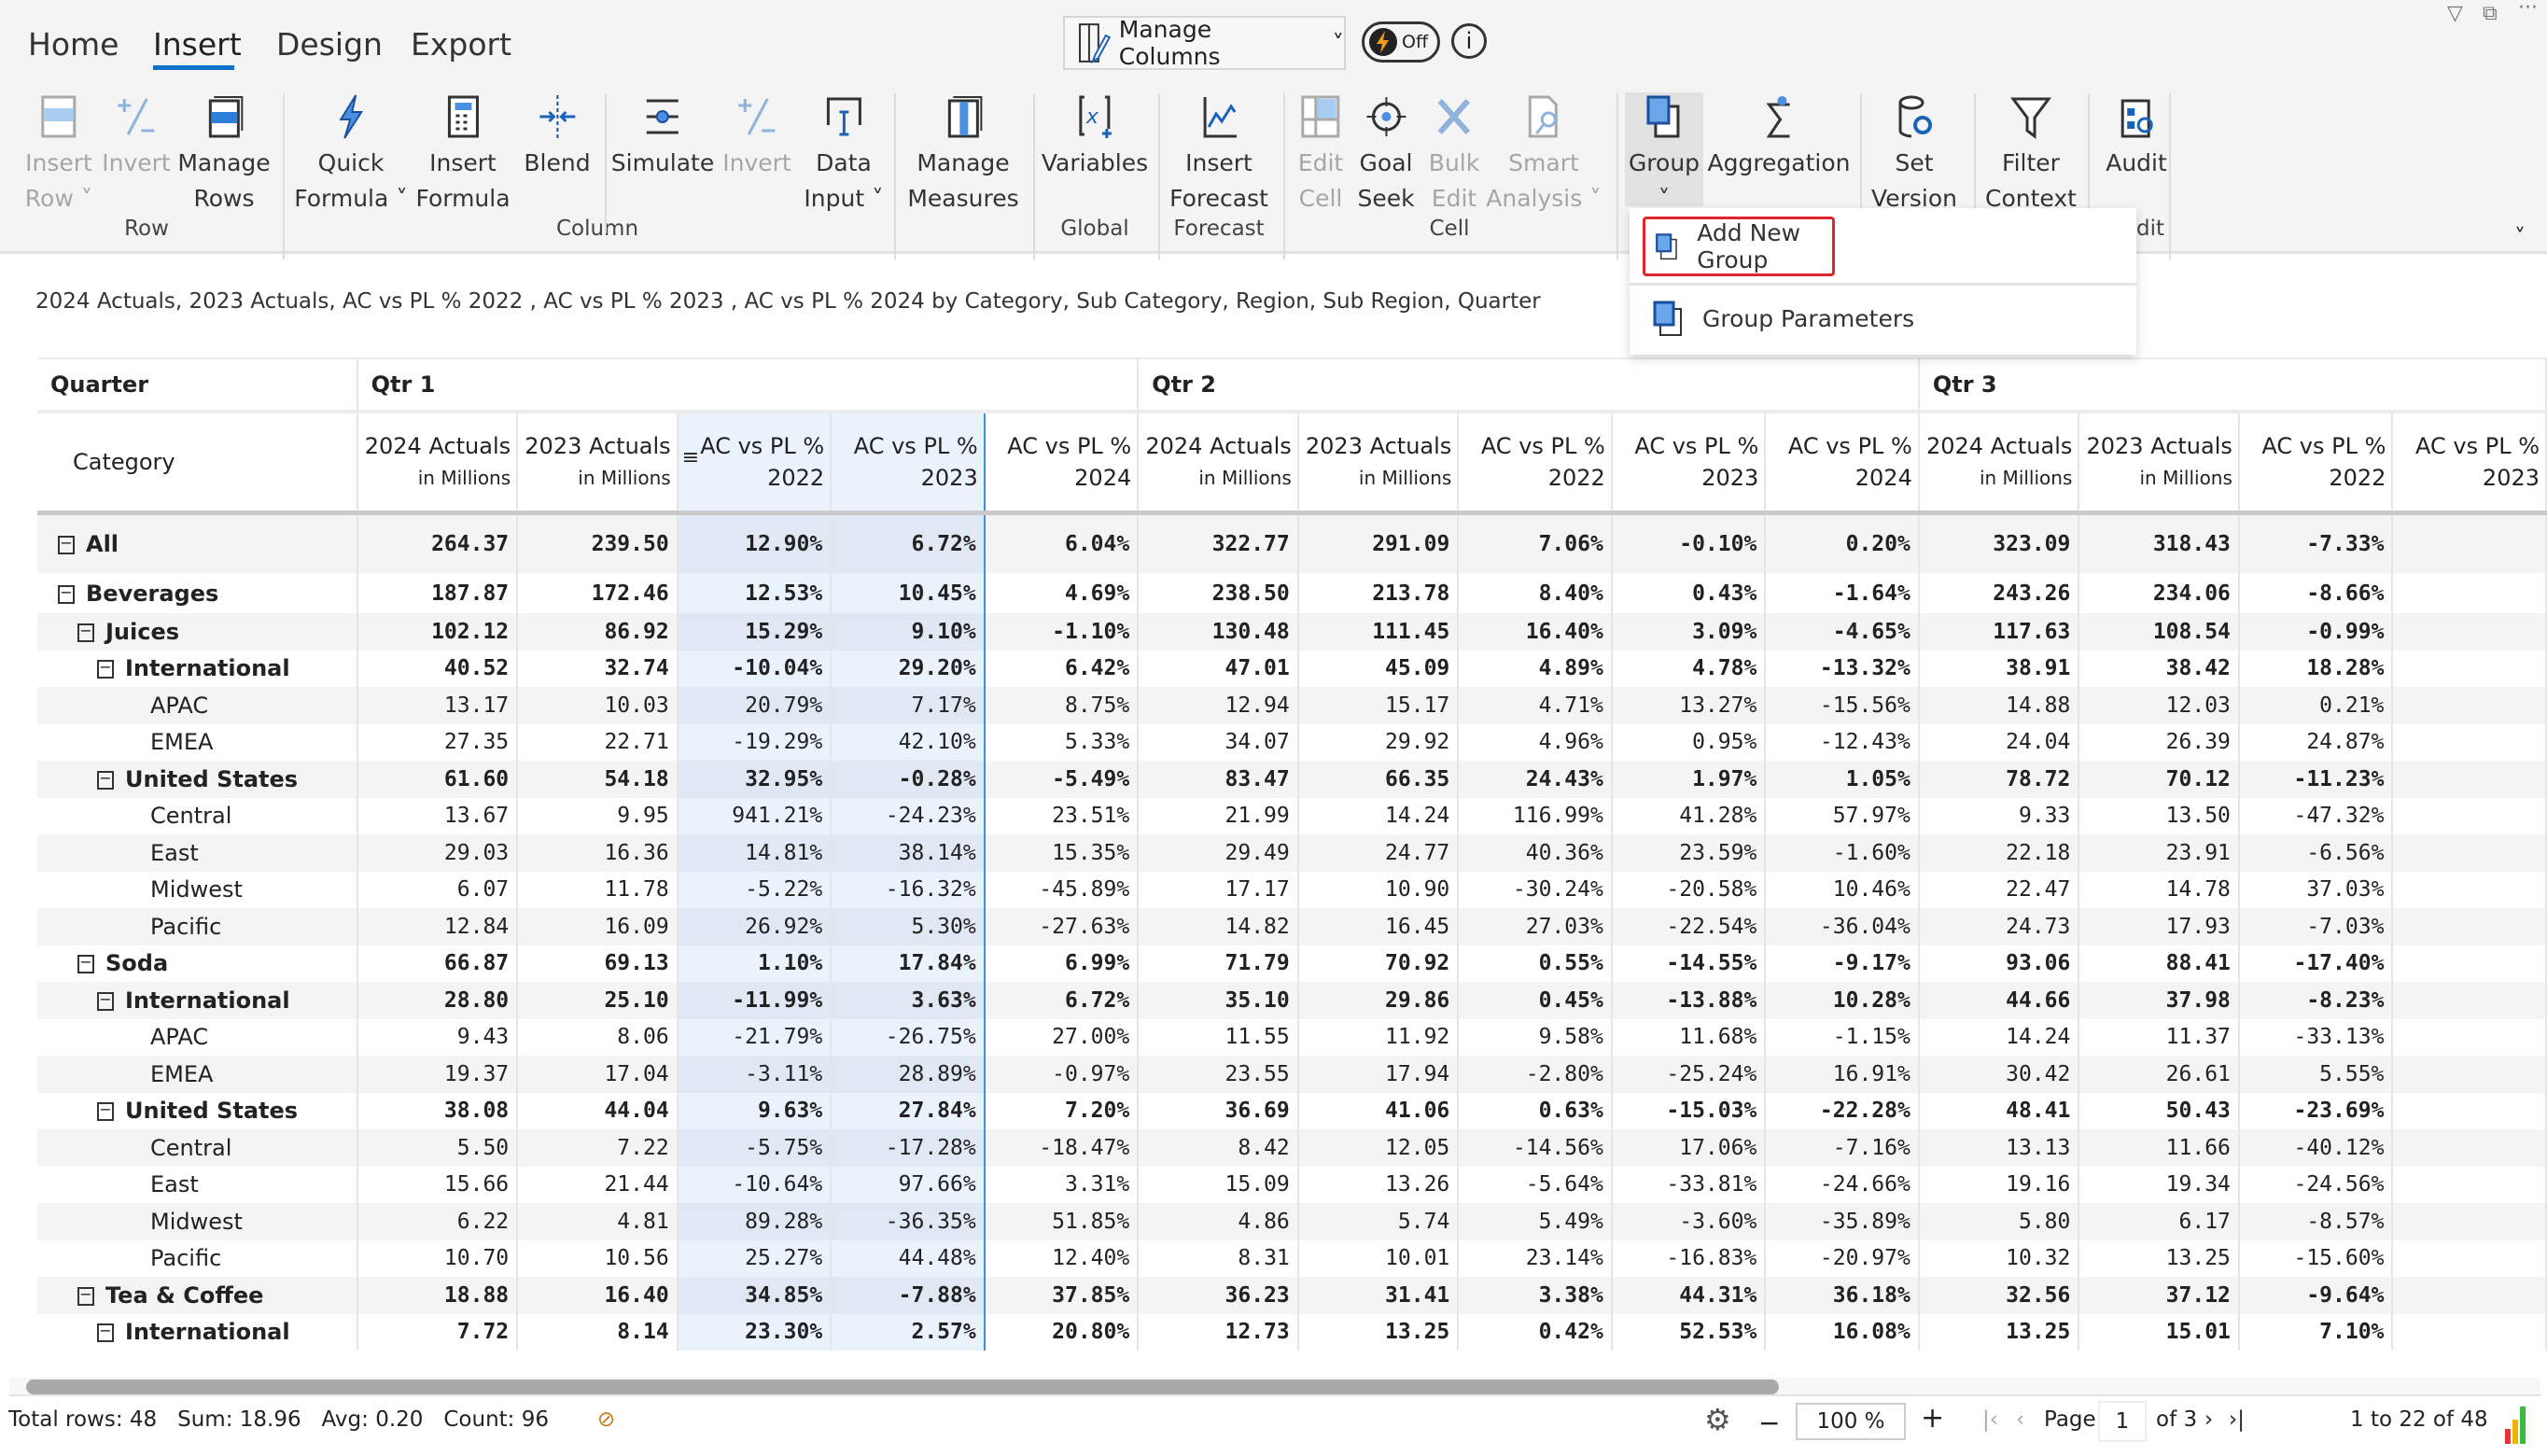 The width and height of the screenshot is (2547, 1456). I want to click on value-cell: 8.31, so click(1218, 1258).